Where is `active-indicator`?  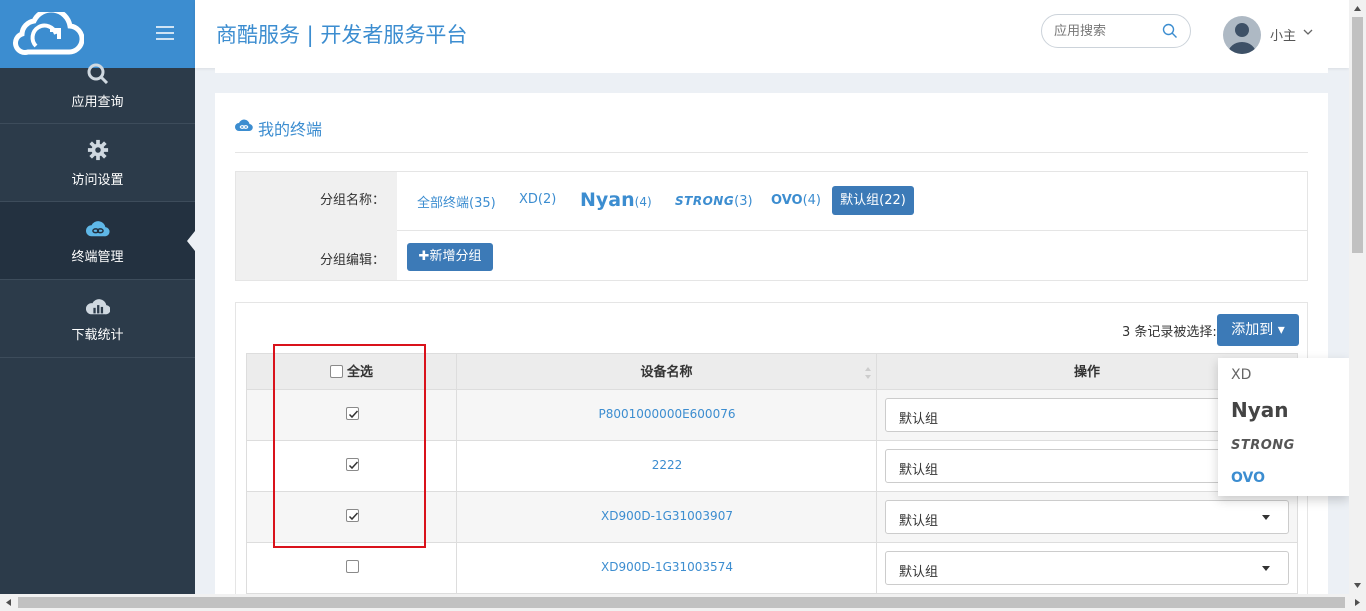 active-indicator is located at coordinates (191, 241).